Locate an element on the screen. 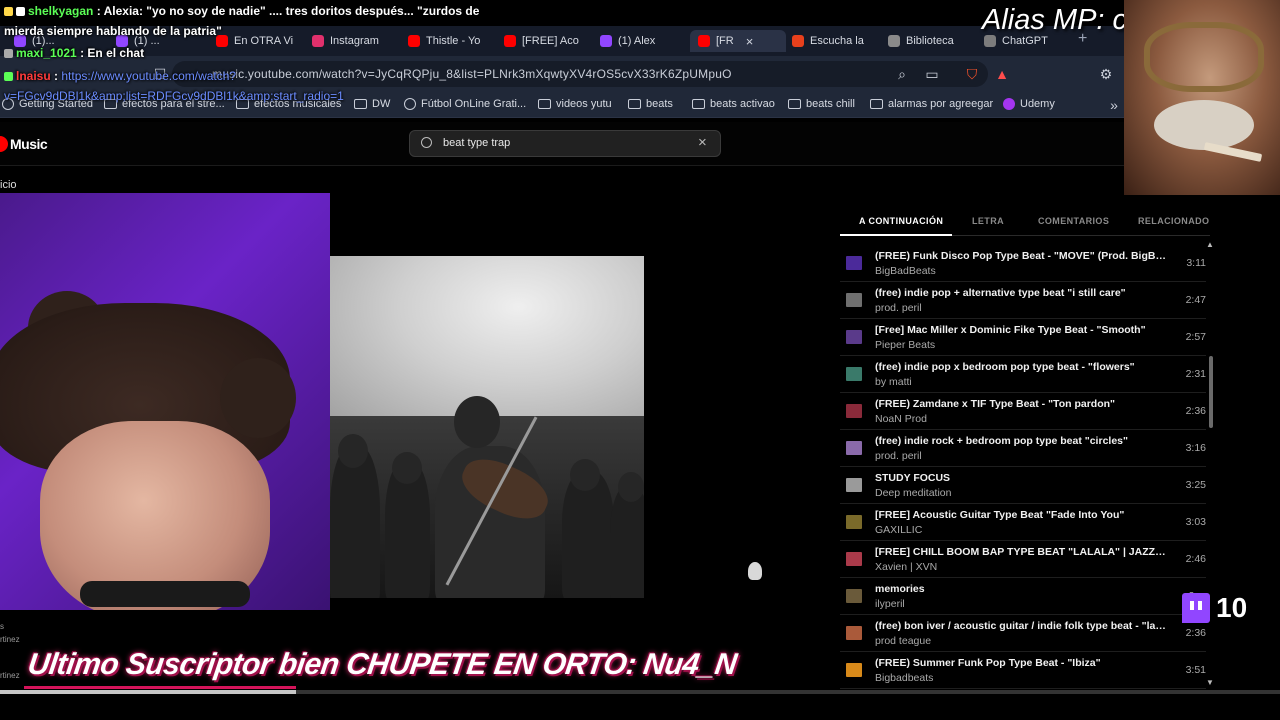  track-artist: Bigbadbeats is located at coordinates (904, 678).